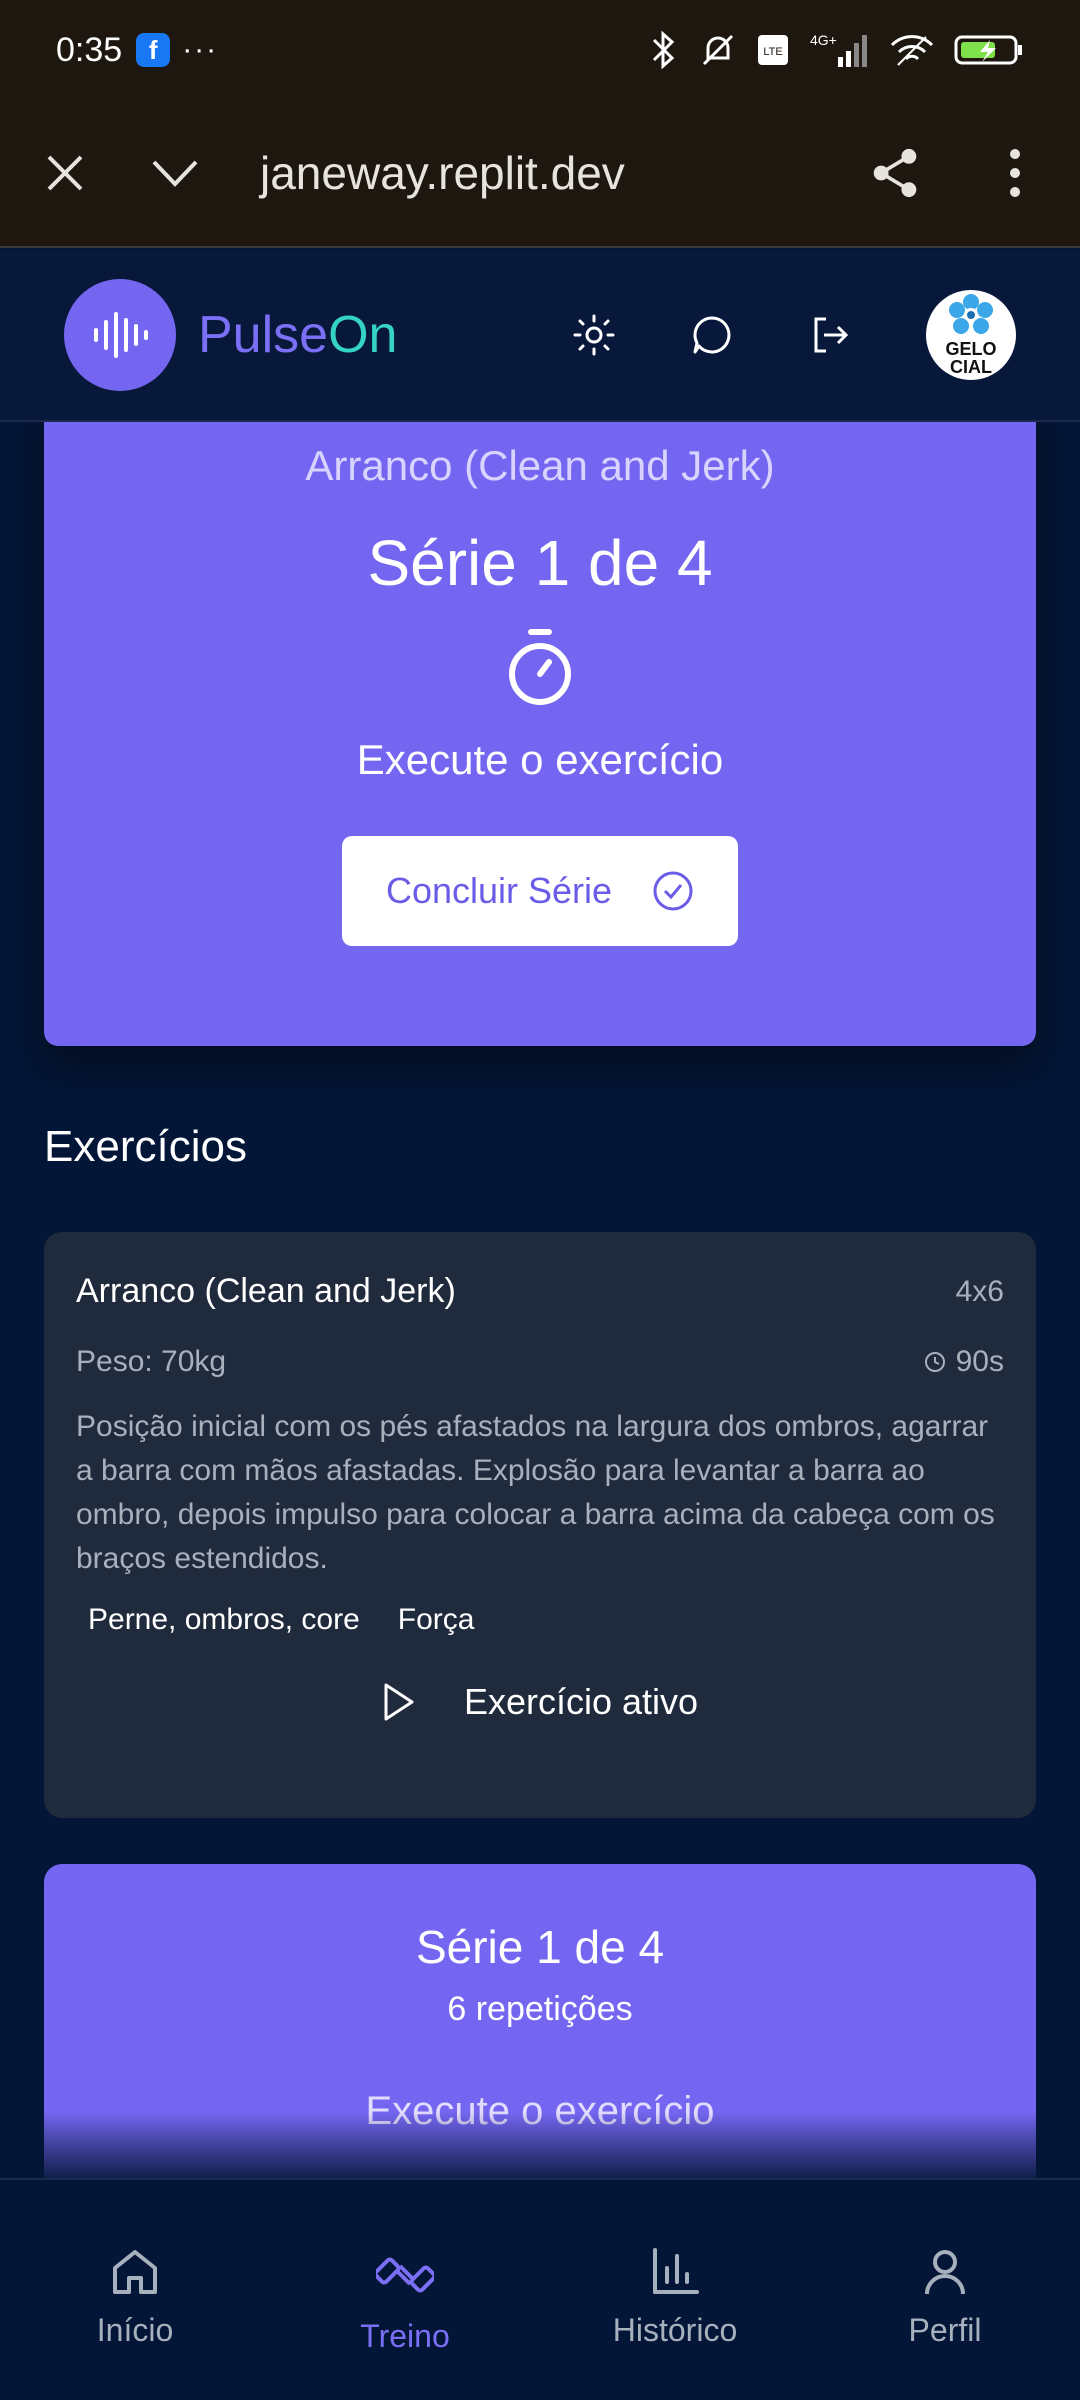 This screenshot has width=1080, height=2400. Describe the element at coordinates (436, 1619) in the screenshot. I see `tag-category: Força` at that location.